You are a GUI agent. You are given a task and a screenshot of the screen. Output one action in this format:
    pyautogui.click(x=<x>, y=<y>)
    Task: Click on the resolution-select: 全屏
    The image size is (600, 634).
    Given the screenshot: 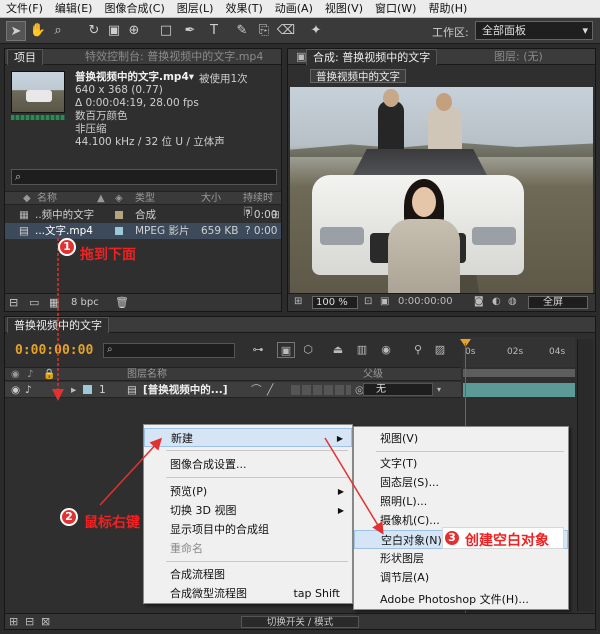 What is the action you would take?
    pyautogui.click(x=558, y=302)
    